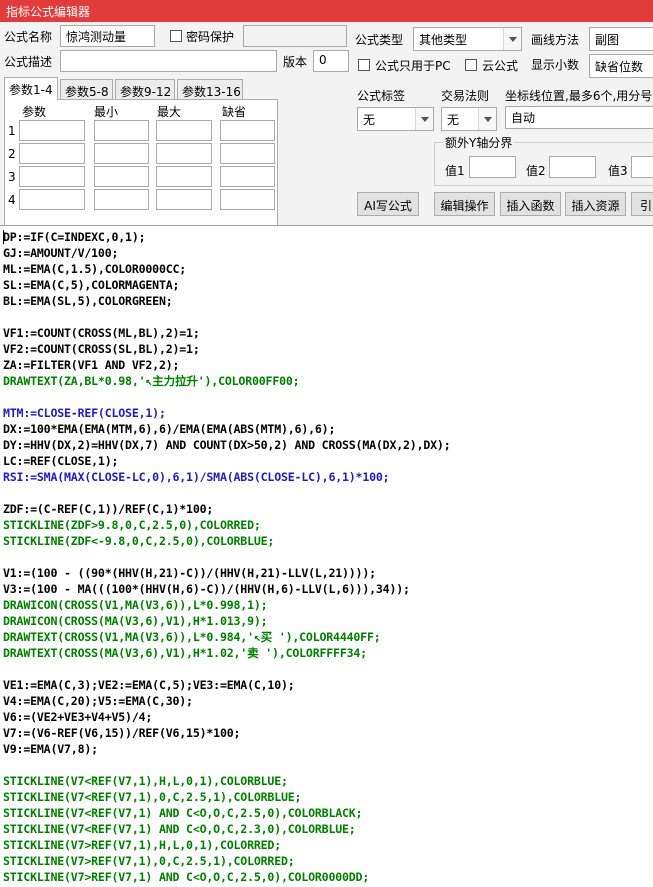 The width and height of the screenshot is (653, 887). Describe the element at coordinates (121, 199) in the screenshot. I see `param-4-min` at that location.